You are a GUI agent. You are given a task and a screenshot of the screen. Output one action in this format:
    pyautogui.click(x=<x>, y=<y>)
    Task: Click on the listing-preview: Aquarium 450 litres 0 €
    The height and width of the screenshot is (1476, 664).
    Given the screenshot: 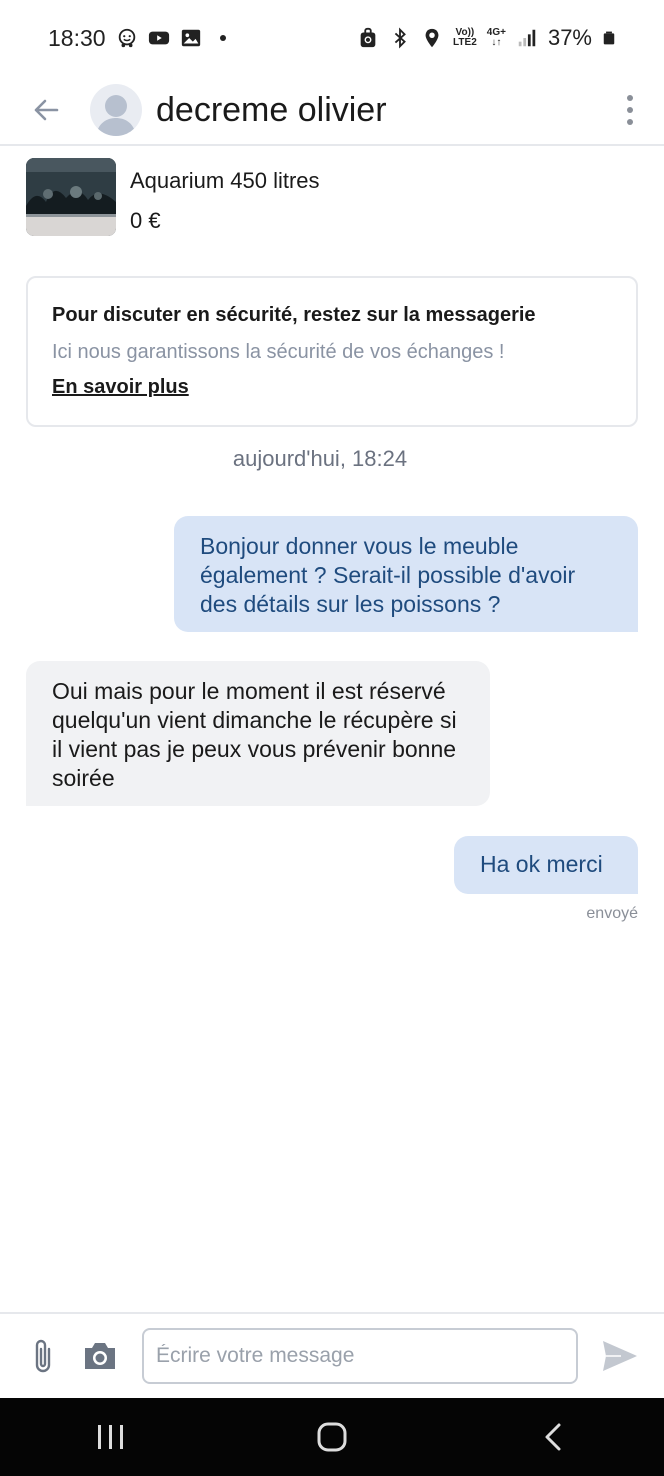 What is the action you would take?
    pyautogui.click(x=332, y=198)
    